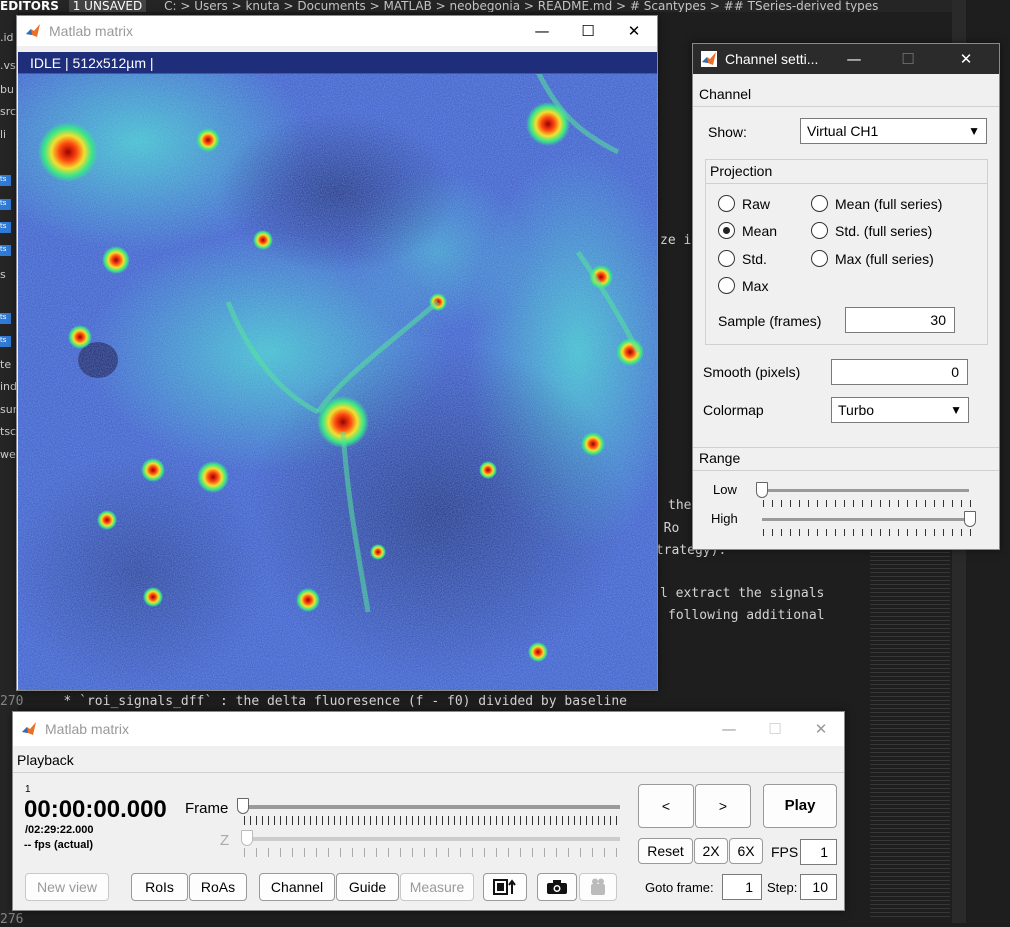 The image size is (1010, 927). Describe the element at coordinates (872, 259) in the screenshot. I see `projection-radio-option: Max (full series)` at that location.